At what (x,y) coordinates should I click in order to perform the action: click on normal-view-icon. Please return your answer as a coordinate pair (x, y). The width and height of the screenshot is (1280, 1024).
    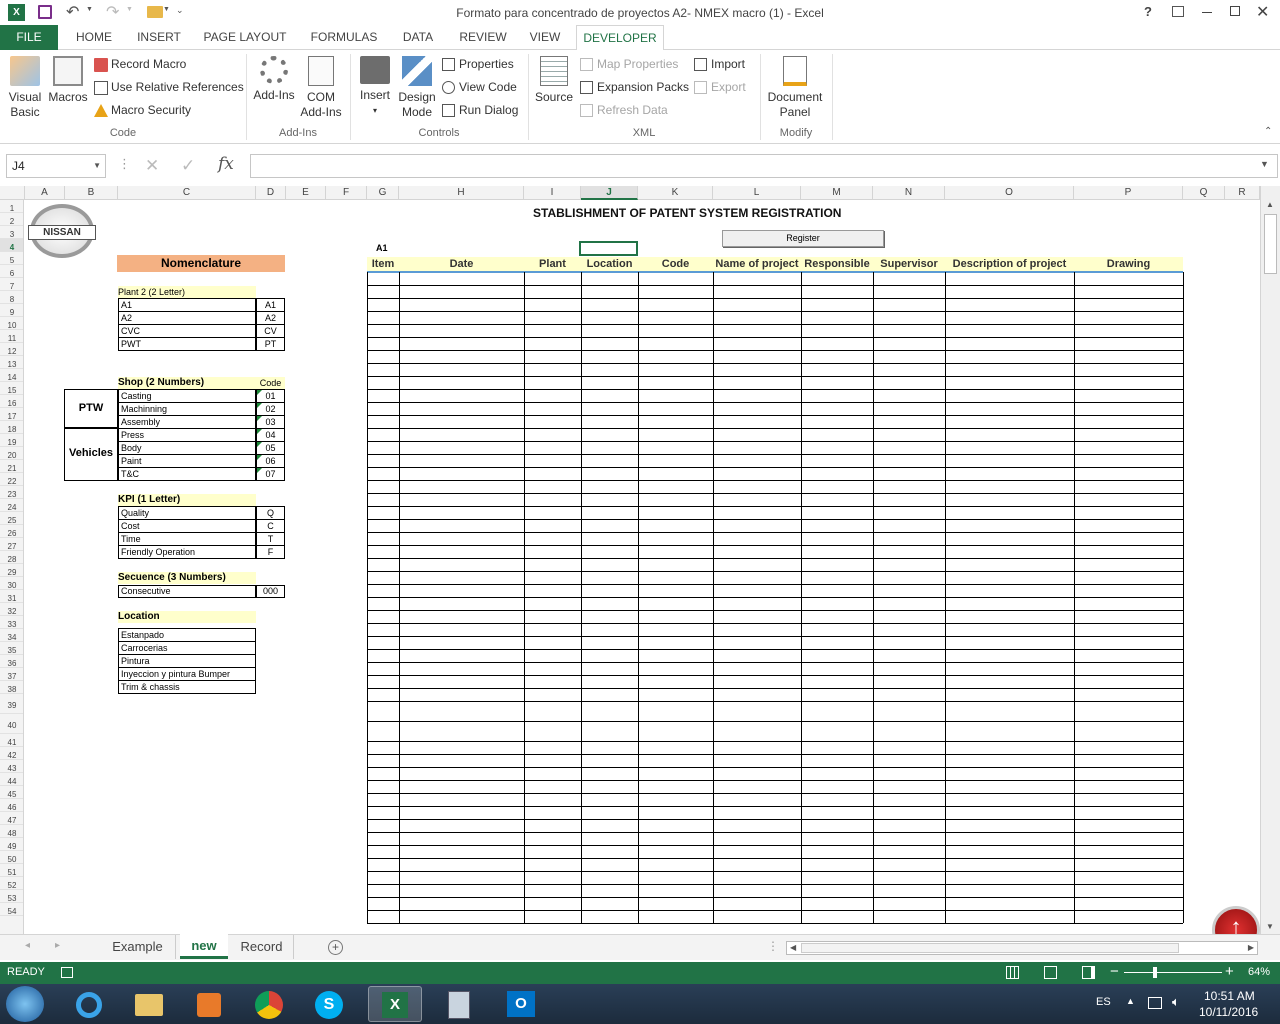
    Looking at the image, I should click on (1012, 972).